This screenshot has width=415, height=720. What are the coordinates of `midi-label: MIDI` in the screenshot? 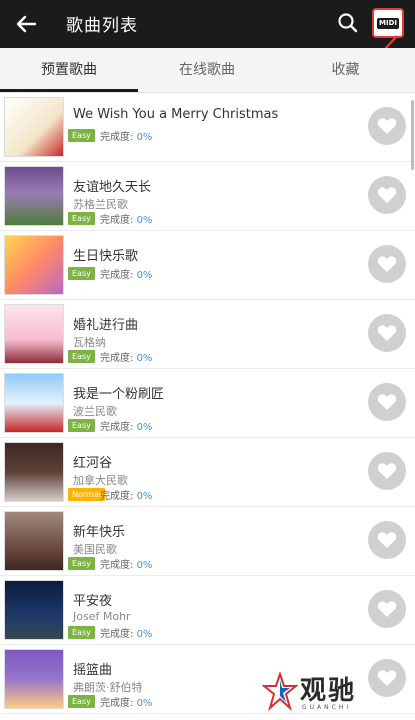 It's located at (388, 23).